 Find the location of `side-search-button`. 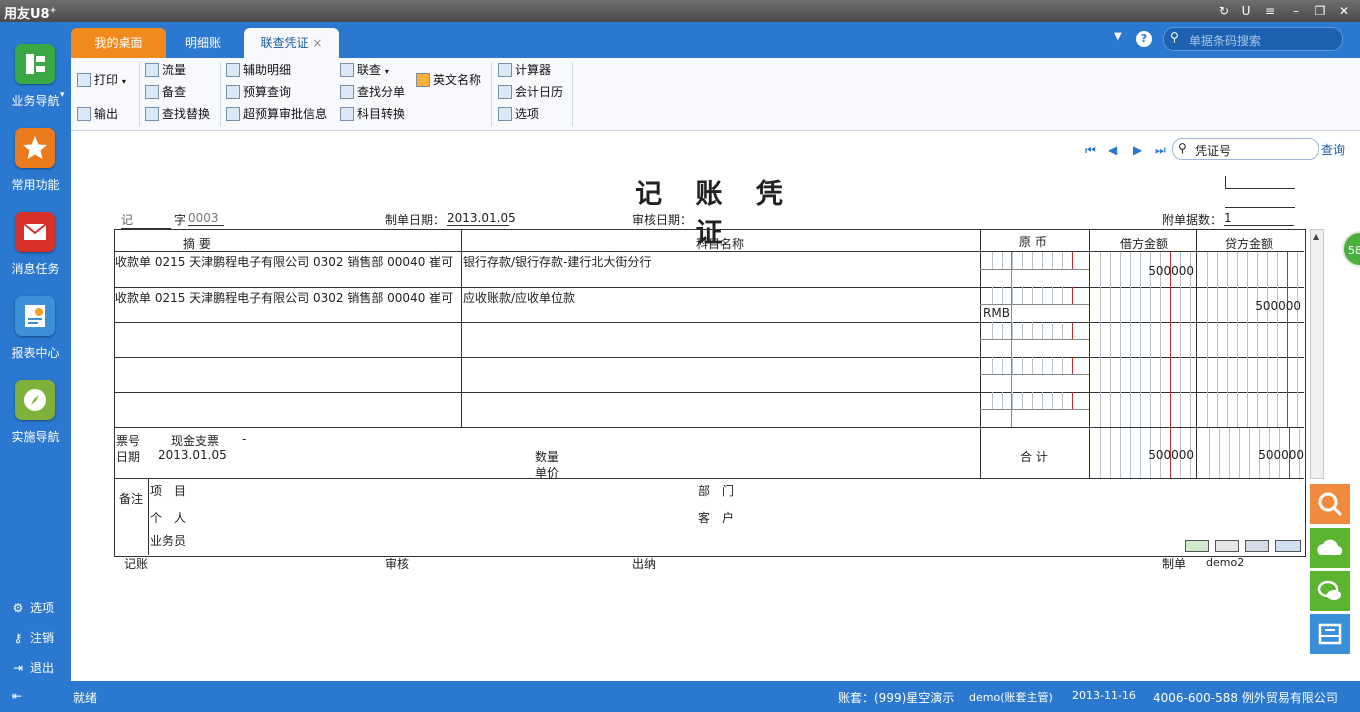

side-search-button is located at coordinates (1330, 504).